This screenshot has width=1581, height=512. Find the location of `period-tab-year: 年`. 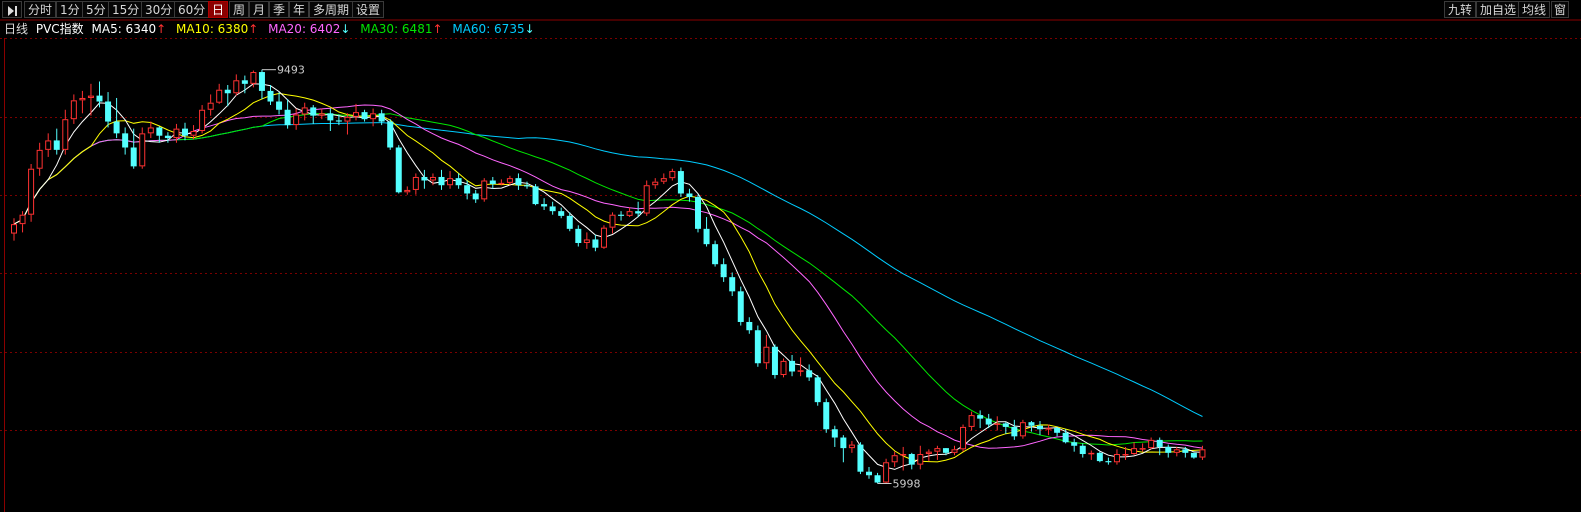

period-tab-year: 年 is located at coordinates (299, 9).